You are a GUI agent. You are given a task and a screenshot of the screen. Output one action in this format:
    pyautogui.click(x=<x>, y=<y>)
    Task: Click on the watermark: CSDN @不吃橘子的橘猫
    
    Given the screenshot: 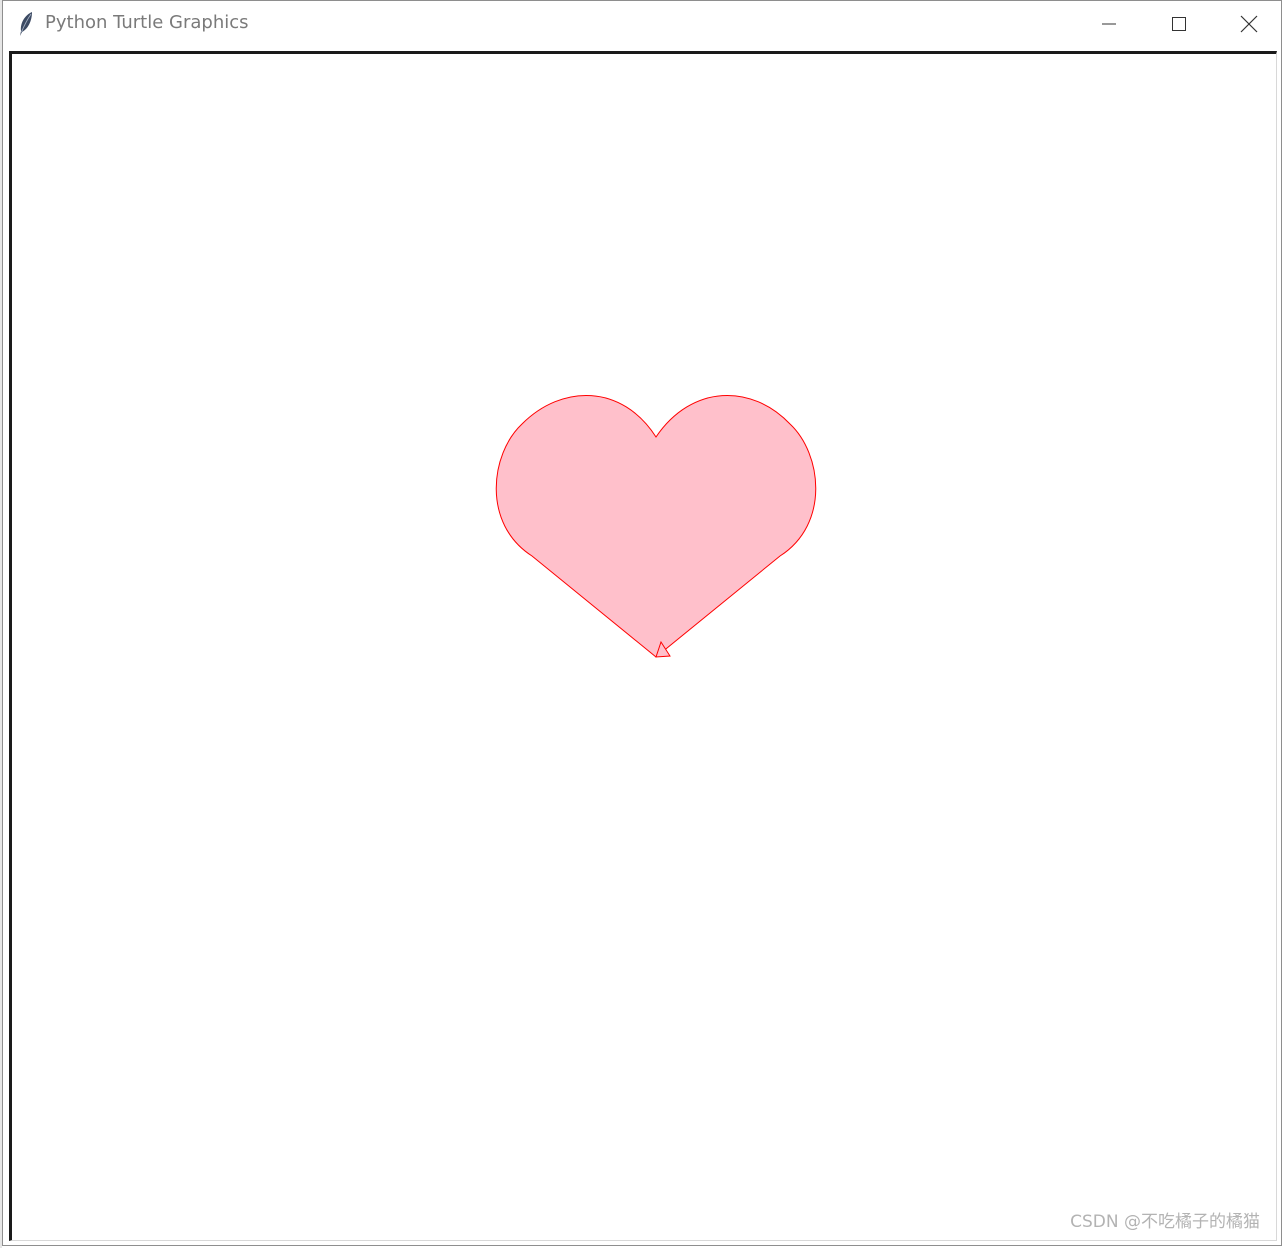 What is the action you would take?
    pyautogui.click(x=1165, y=1222)
    